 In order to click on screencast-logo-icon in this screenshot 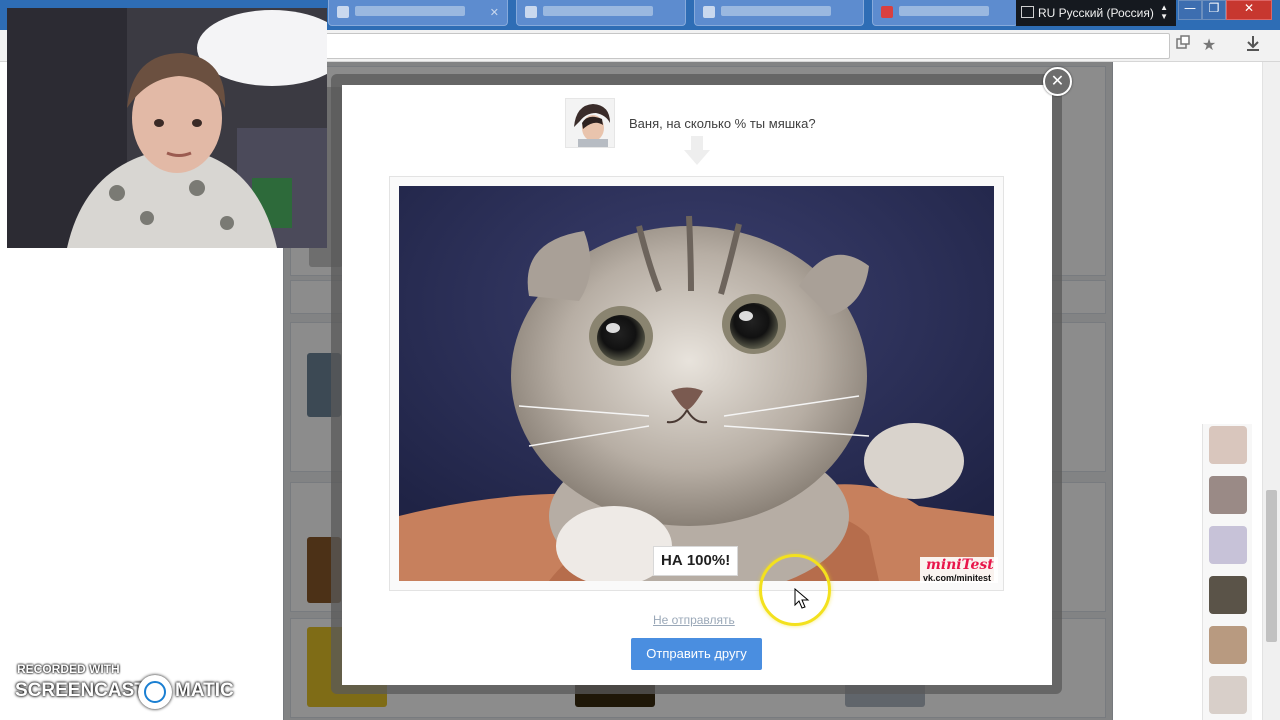, I will do `click(155, 692)`.